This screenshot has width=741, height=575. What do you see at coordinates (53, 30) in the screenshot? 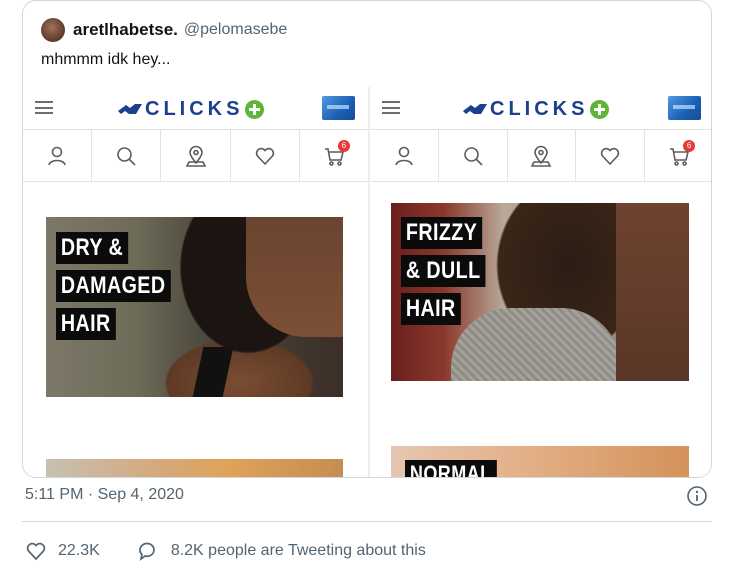
I see `avatar` at bounding box center [53, 30].